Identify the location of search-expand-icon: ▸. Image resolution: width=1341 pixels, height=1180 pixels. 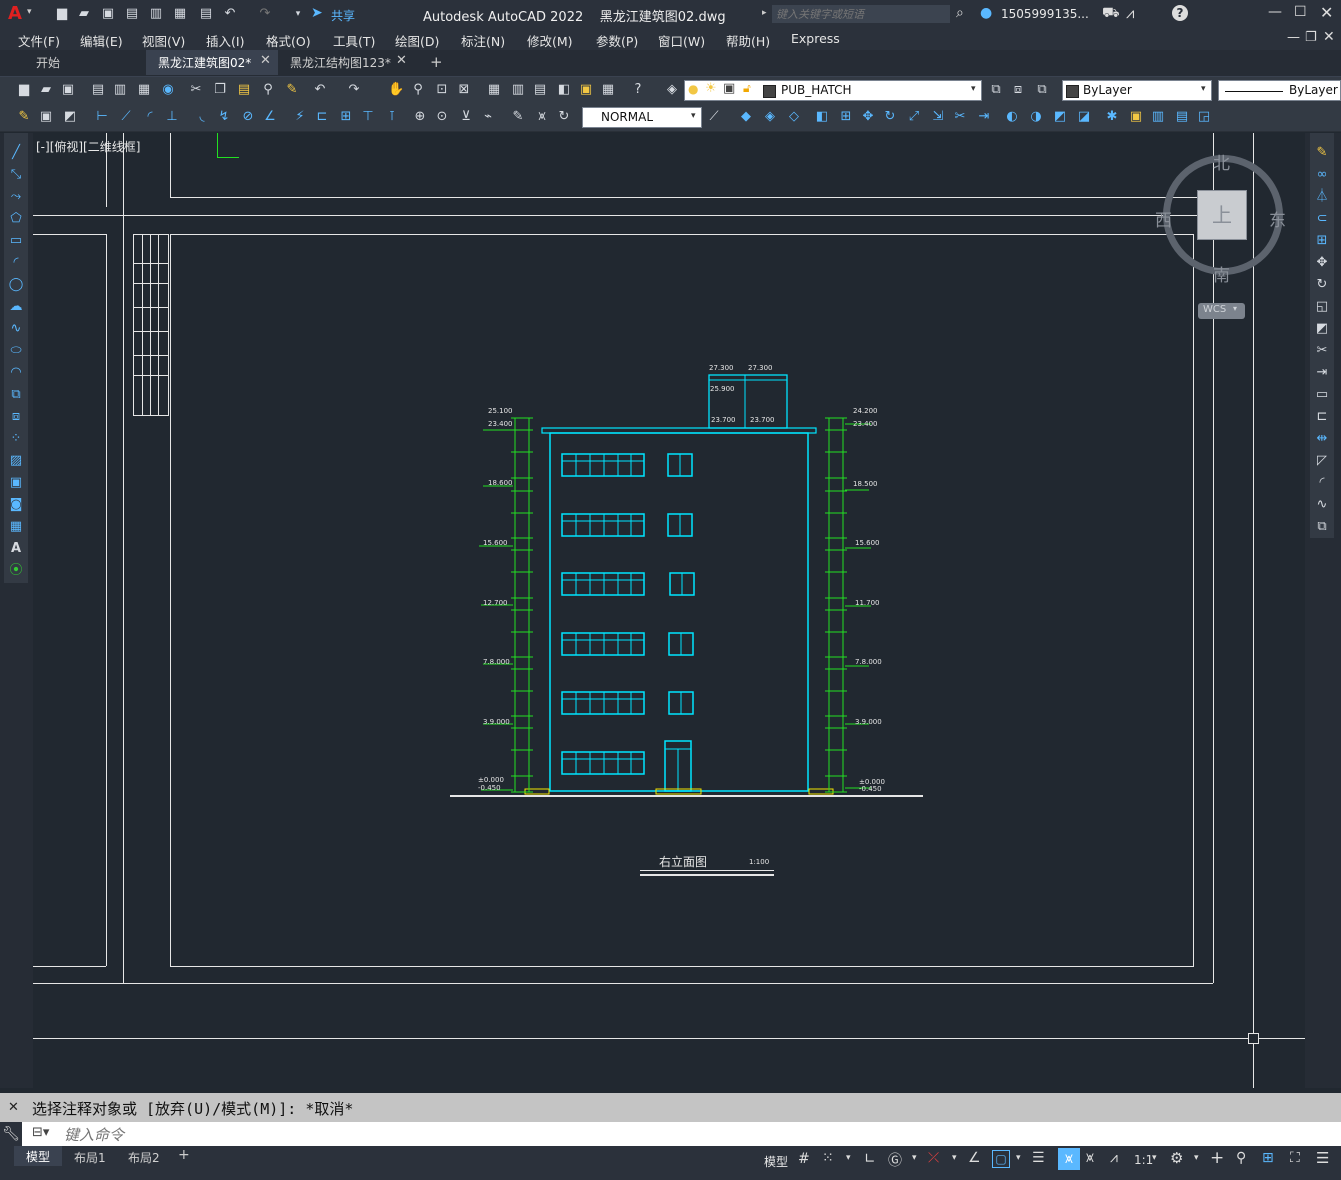
(764, 13).